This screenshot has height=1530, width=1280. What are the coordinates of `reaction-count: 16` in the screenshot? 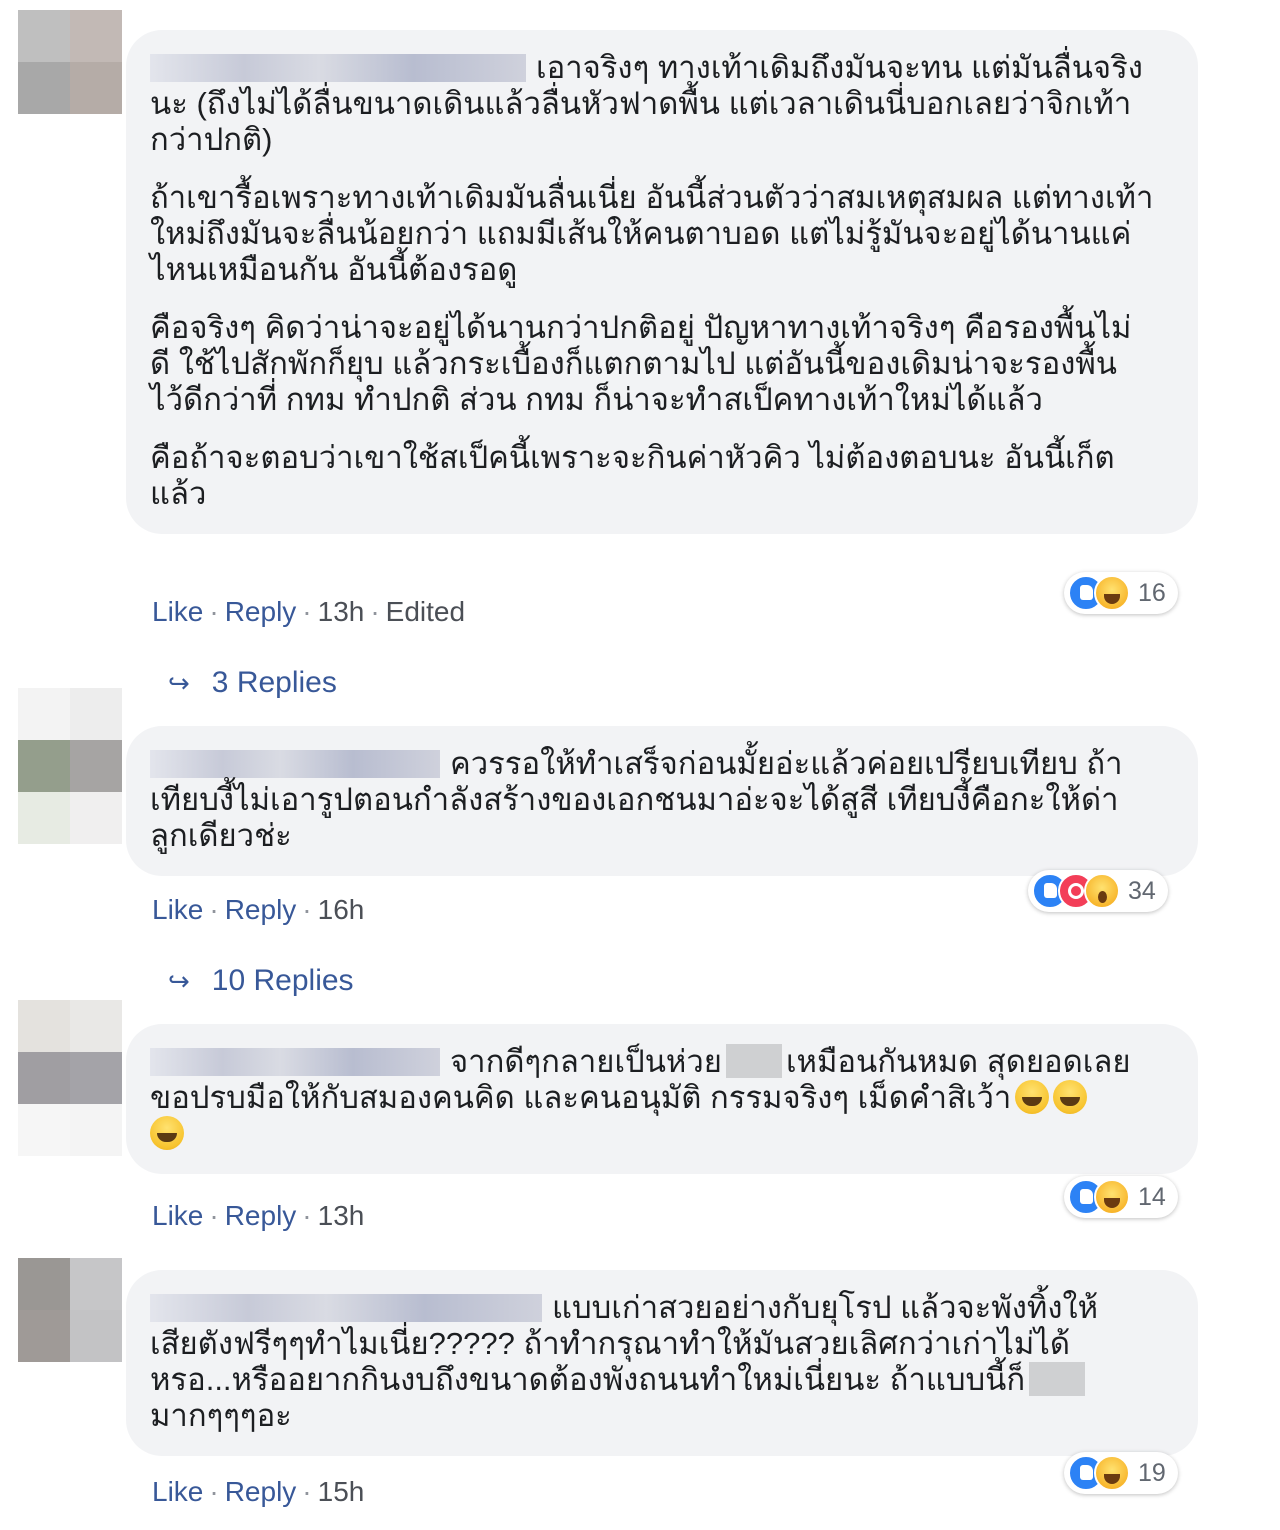 It's located at (1152, 592).